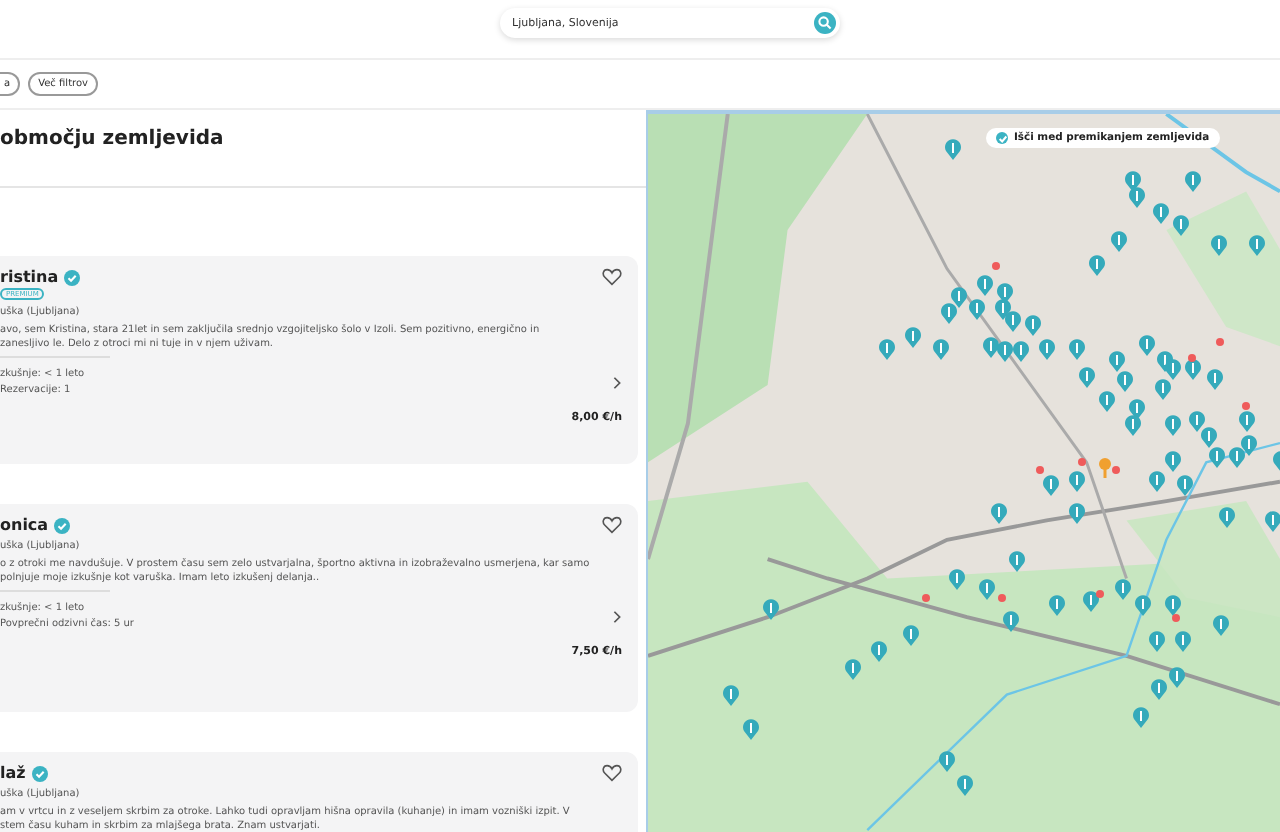  Describe the element at coordinates (1105, 468) in the screenshot. I see `location-marker-icon` at that location.